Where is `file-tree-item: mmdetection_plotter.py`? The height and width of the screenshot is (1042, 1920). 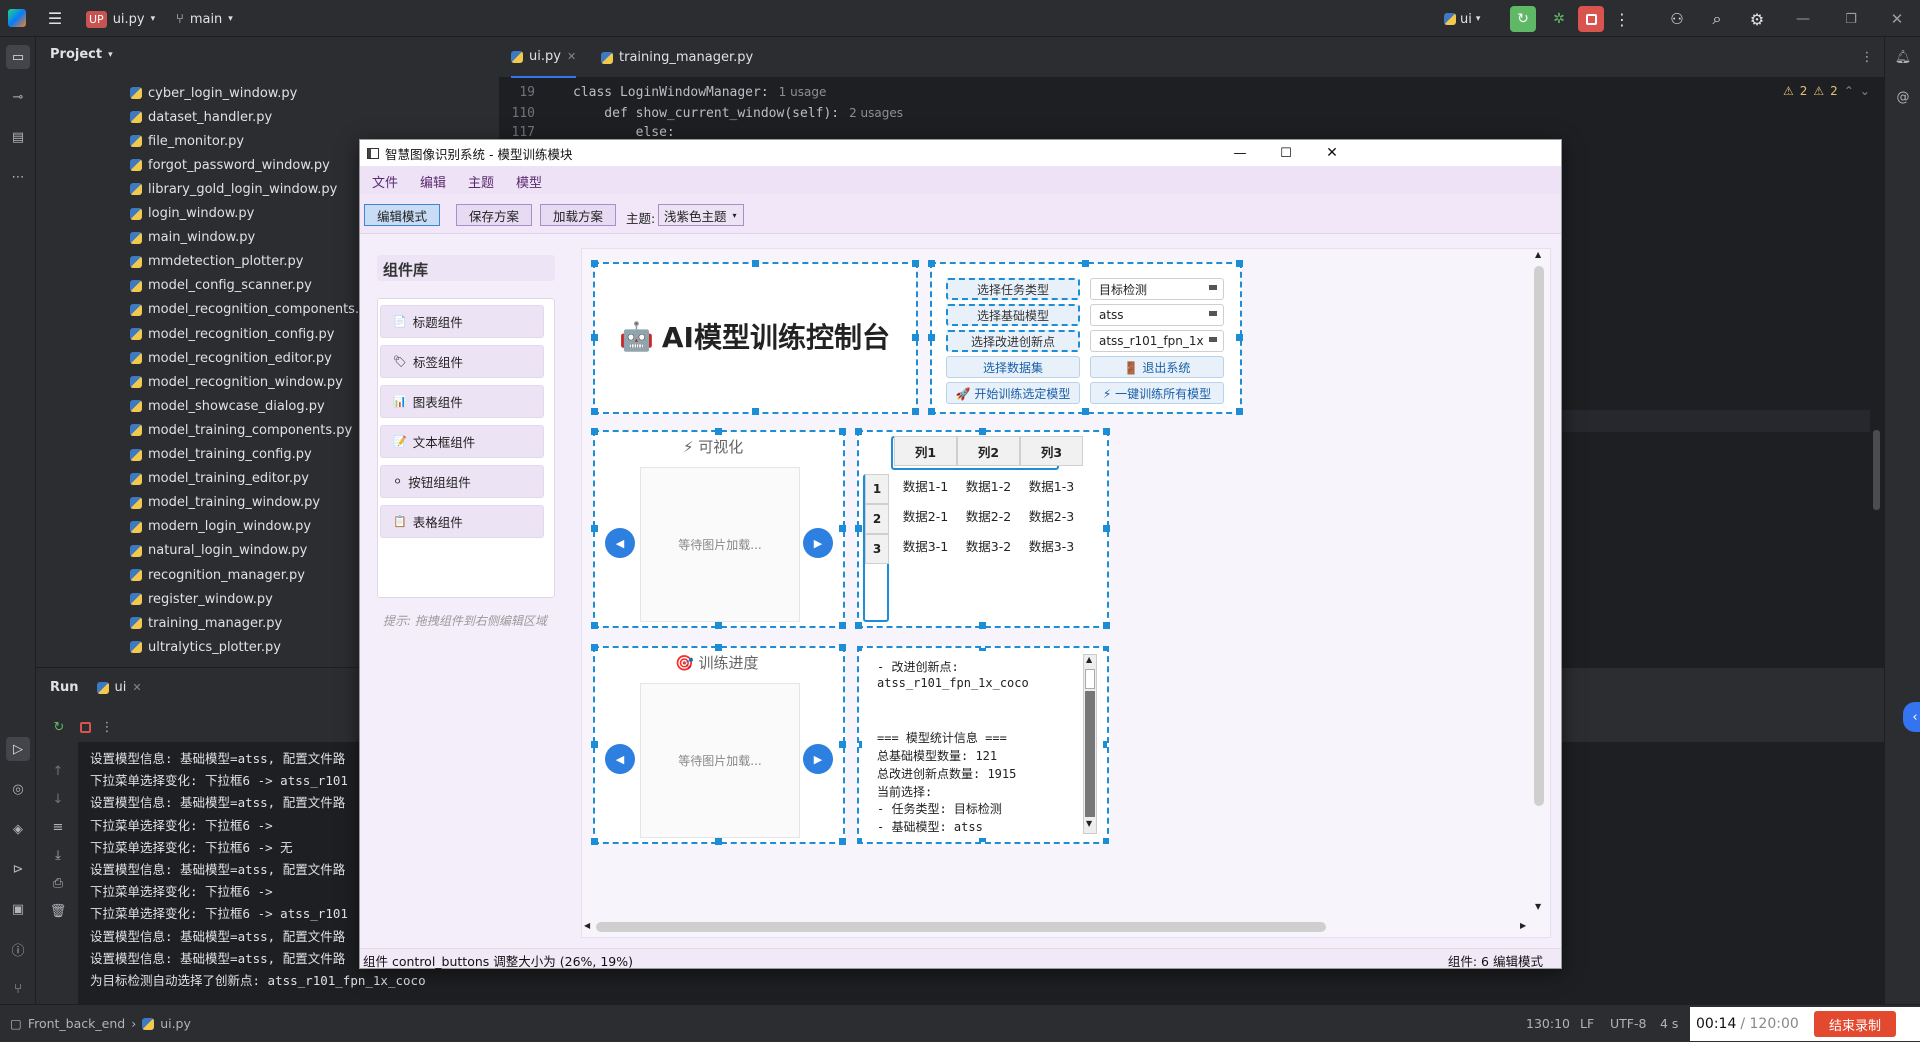 file-tree-item: mmdetection_plotter.py is located at coordinates (216, 262).